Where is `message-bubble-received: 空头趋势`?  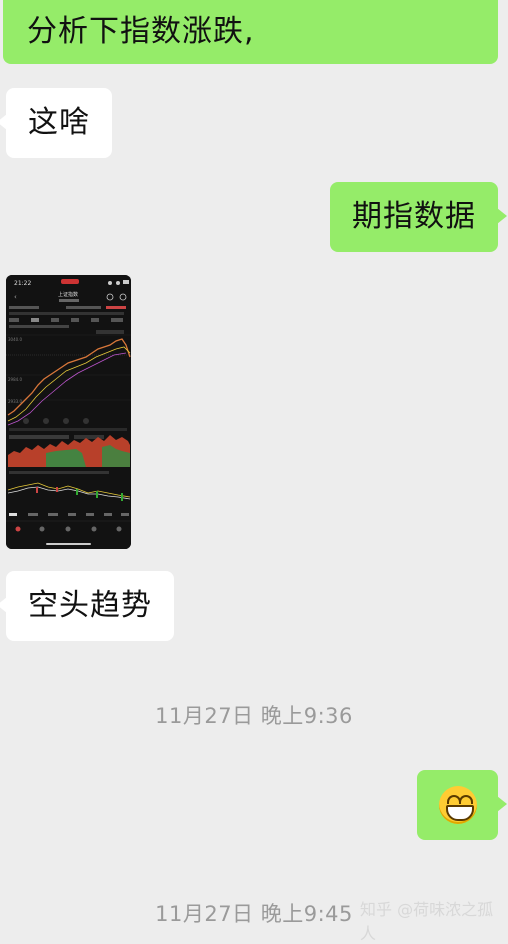 message-bubble-received: 空头趋势 is located at coordinates (87, 606).